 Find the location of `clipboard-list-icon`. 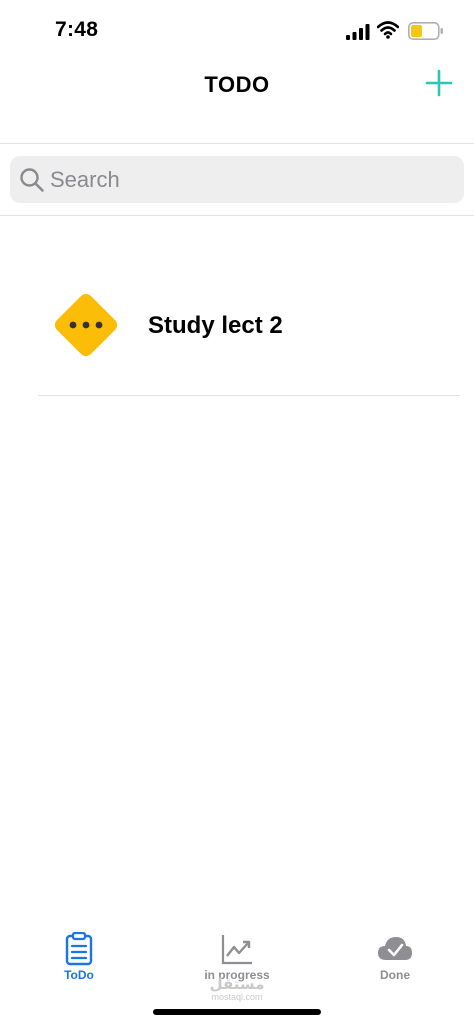

clipboard-list-icon is located at coordinates (79, 949).